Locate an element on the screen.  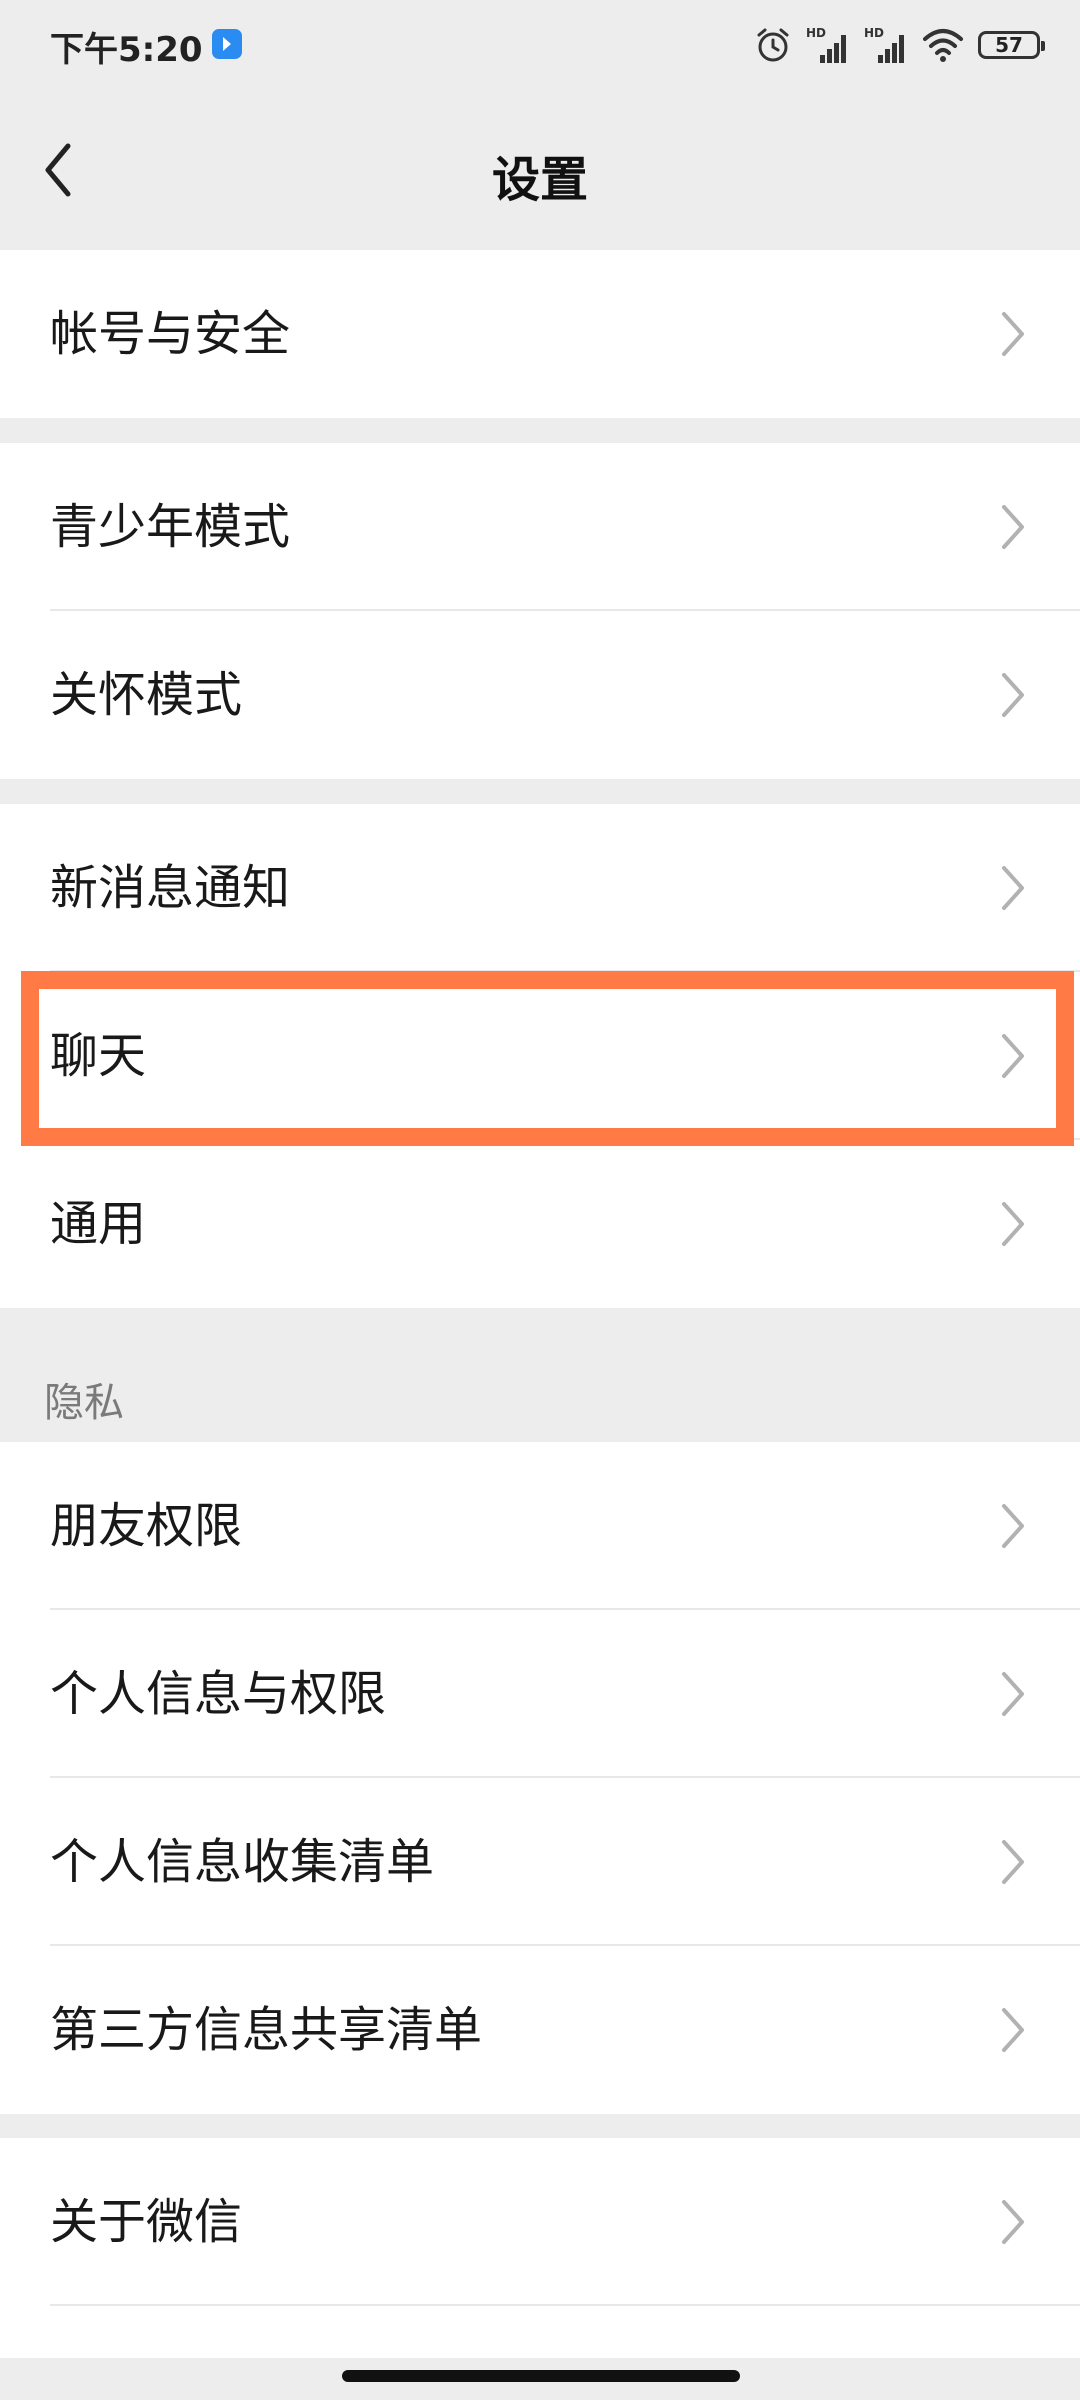
settings-item-label: 关于微信 is located at coordinates (146, 2222).